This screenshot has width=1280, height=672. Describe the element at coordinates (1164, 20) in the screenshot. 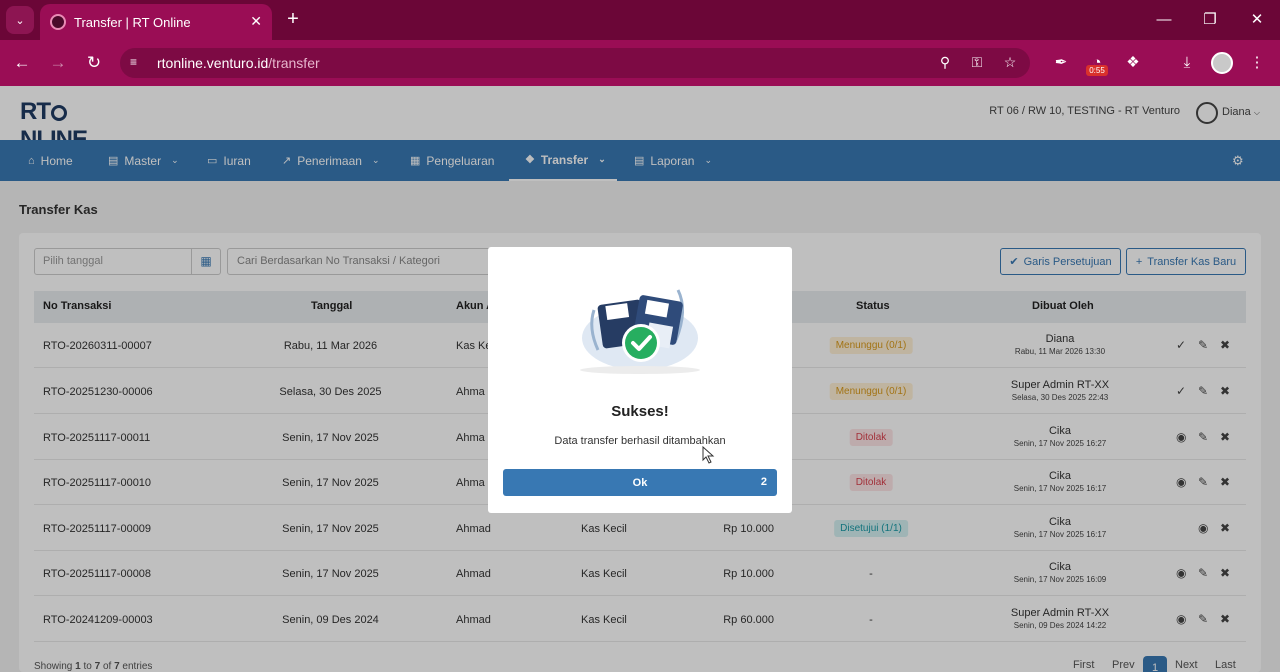

I see `minimize-icon: —` at that location.